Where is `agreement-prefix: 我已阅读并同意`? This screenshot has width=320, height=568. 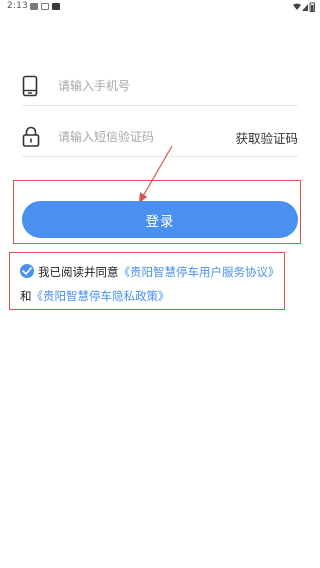 agreement-prefix: 我已阅读并同意 is located at coordinates (78, 272).